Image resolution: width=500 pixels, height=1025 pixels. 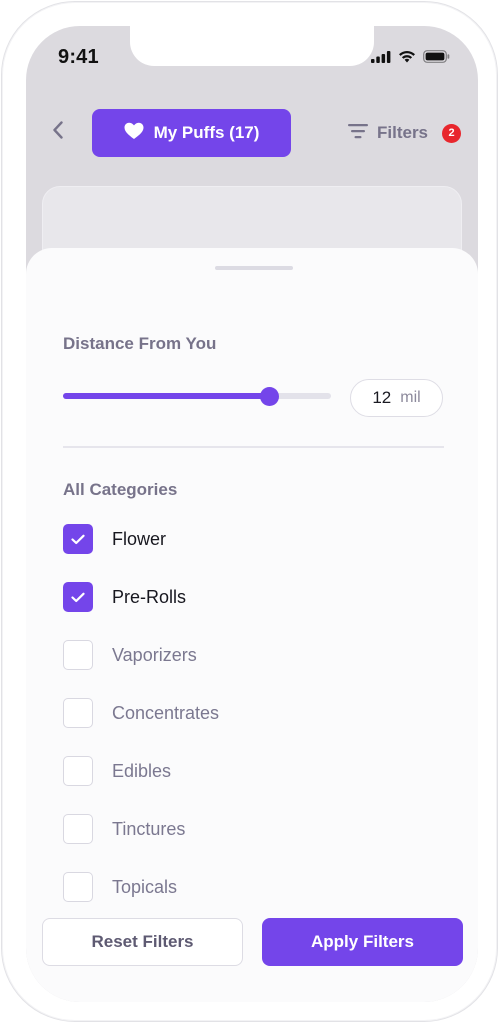 I want to click on filters-count-badge: 2, so click(x=452, y=133).